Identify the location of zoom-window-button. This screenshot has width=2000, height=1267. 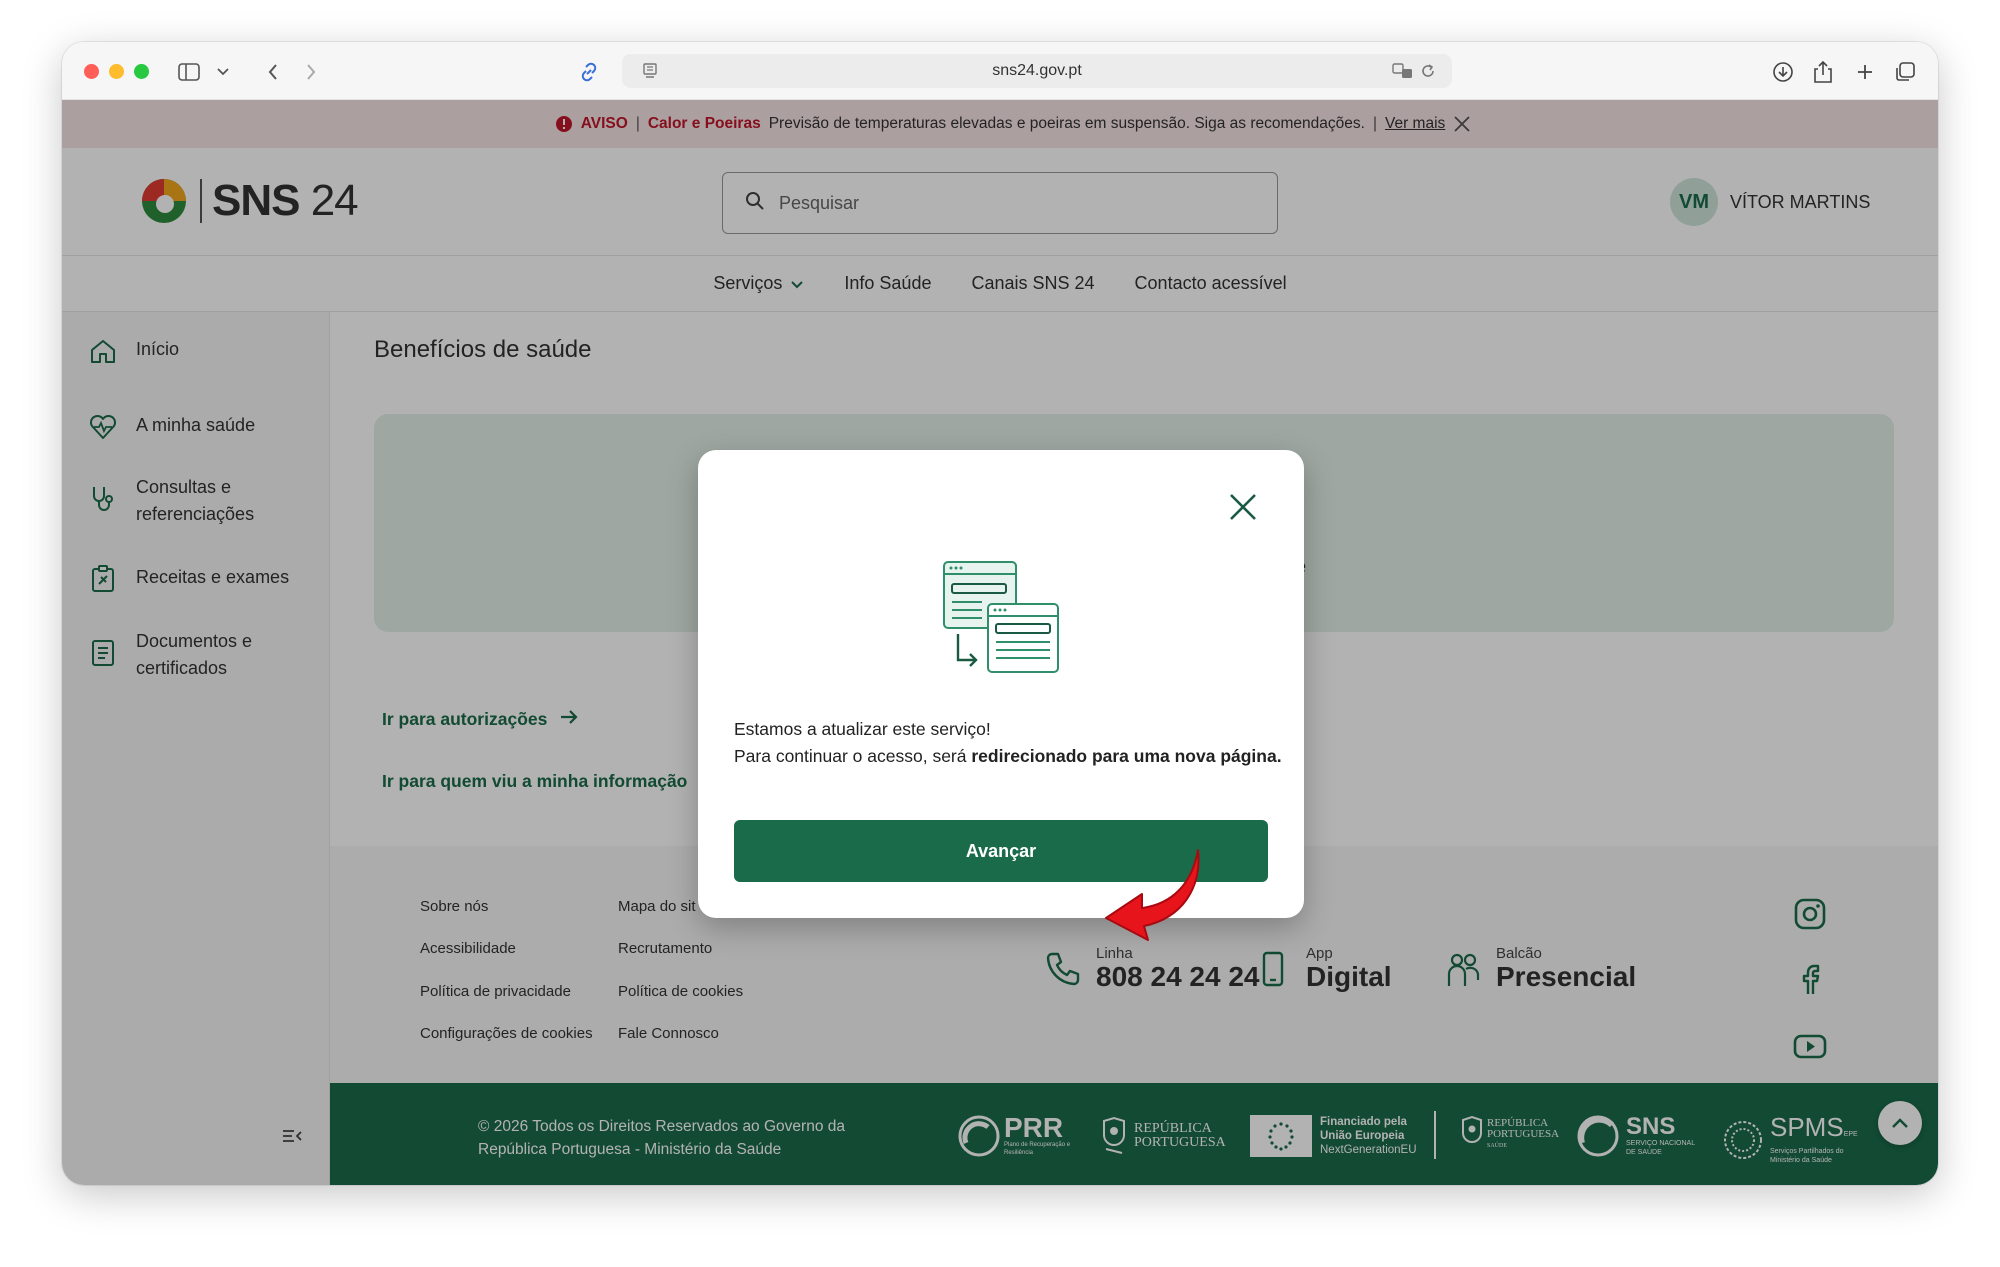
(141, 71).